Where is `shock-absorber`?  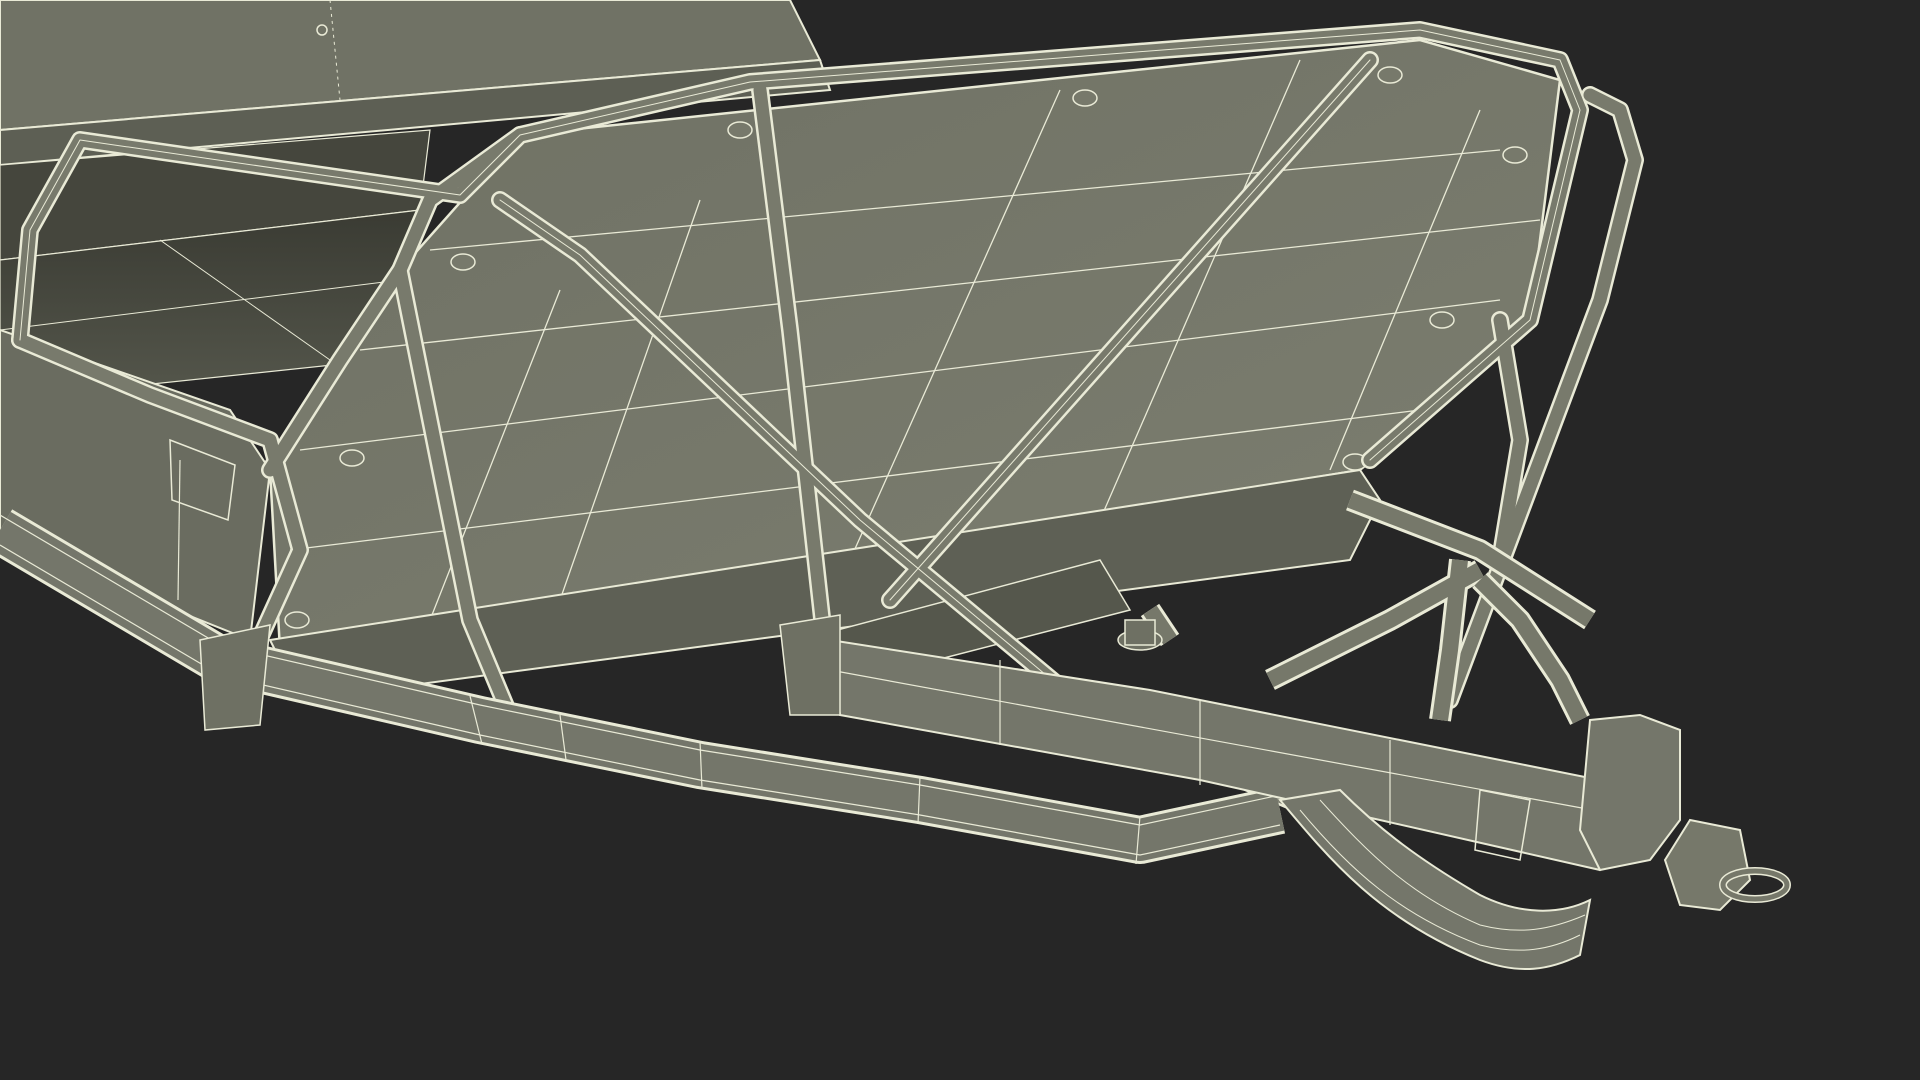 shock-absorber is located at coordinates (1140, 635).